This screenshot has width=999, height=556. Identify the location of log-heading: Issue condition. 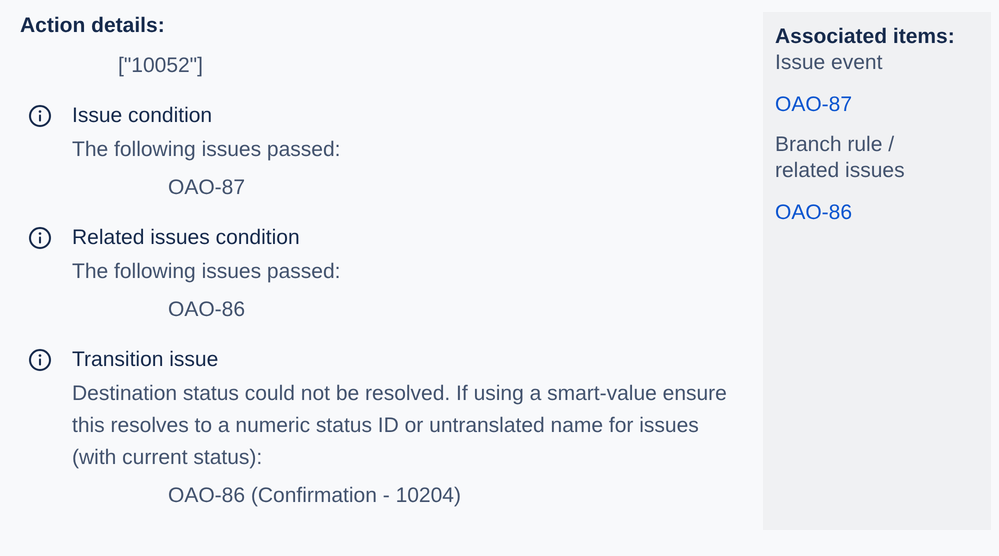
(143, 116).